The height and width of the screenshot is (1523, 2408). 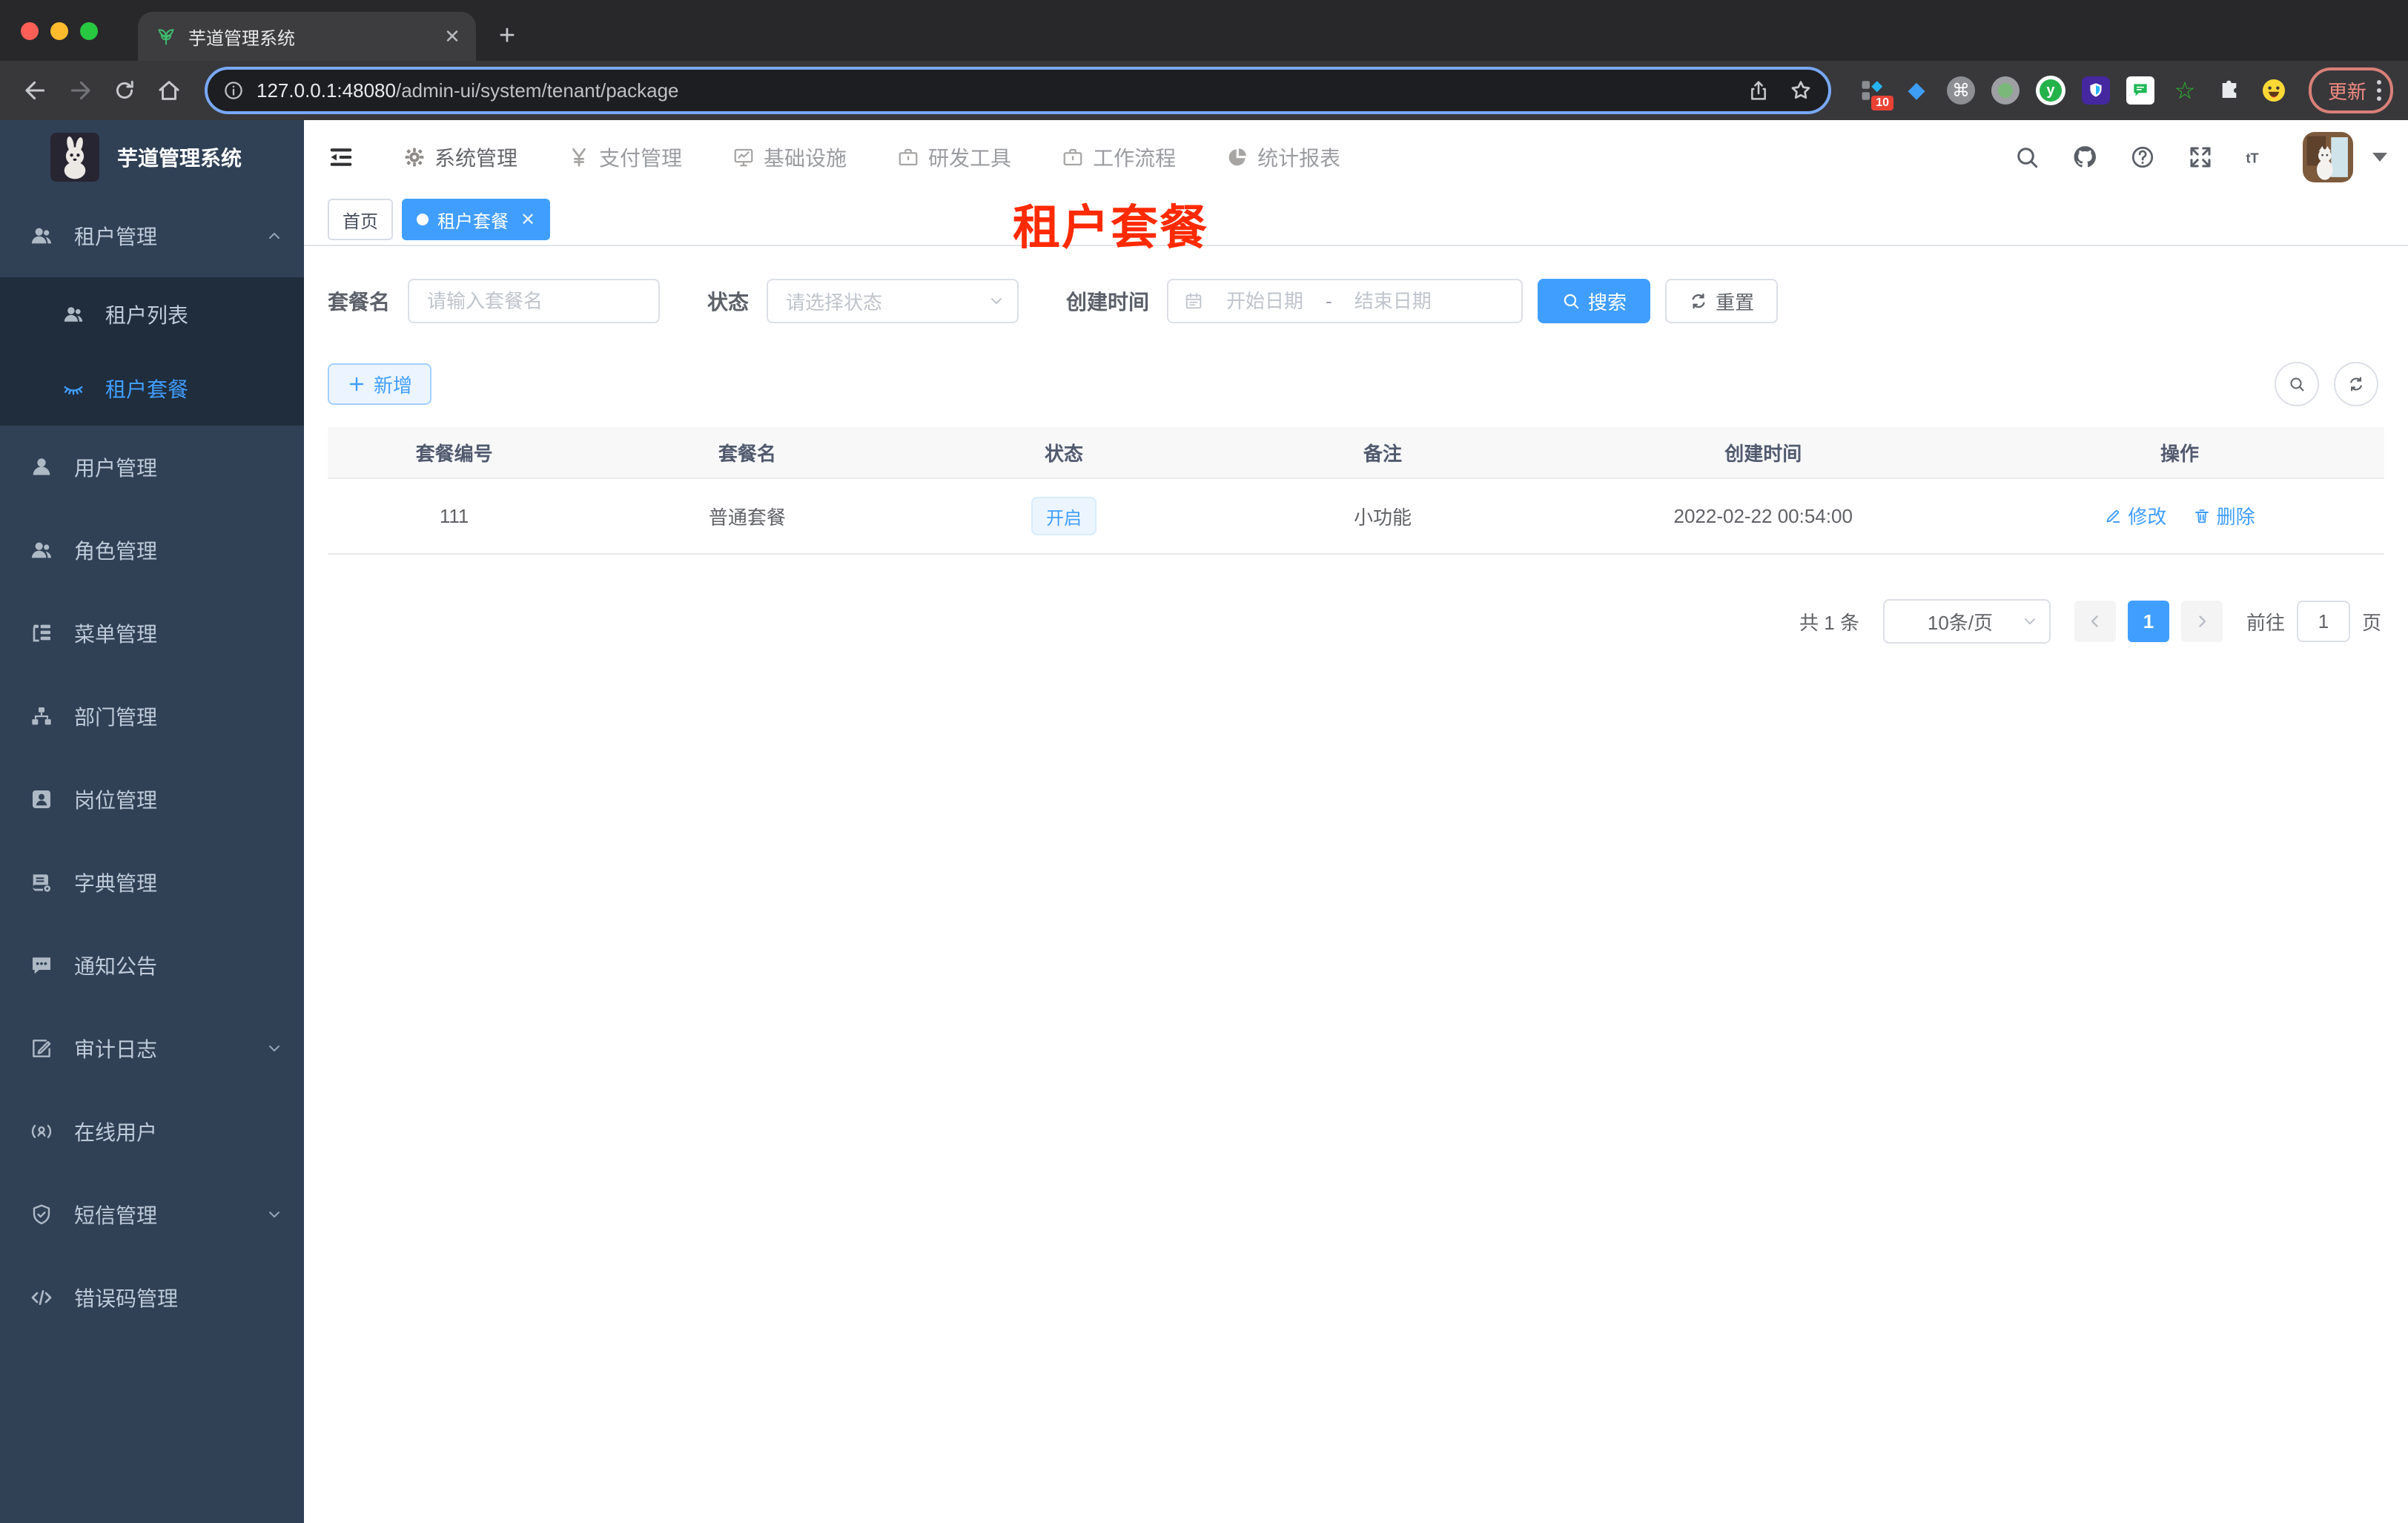 I want to click on share-icon, so click(x=1758, y=90).